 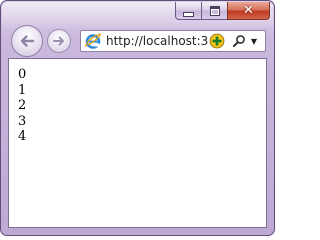 I want to click on list-item: 0, so click(x=22, y=74).